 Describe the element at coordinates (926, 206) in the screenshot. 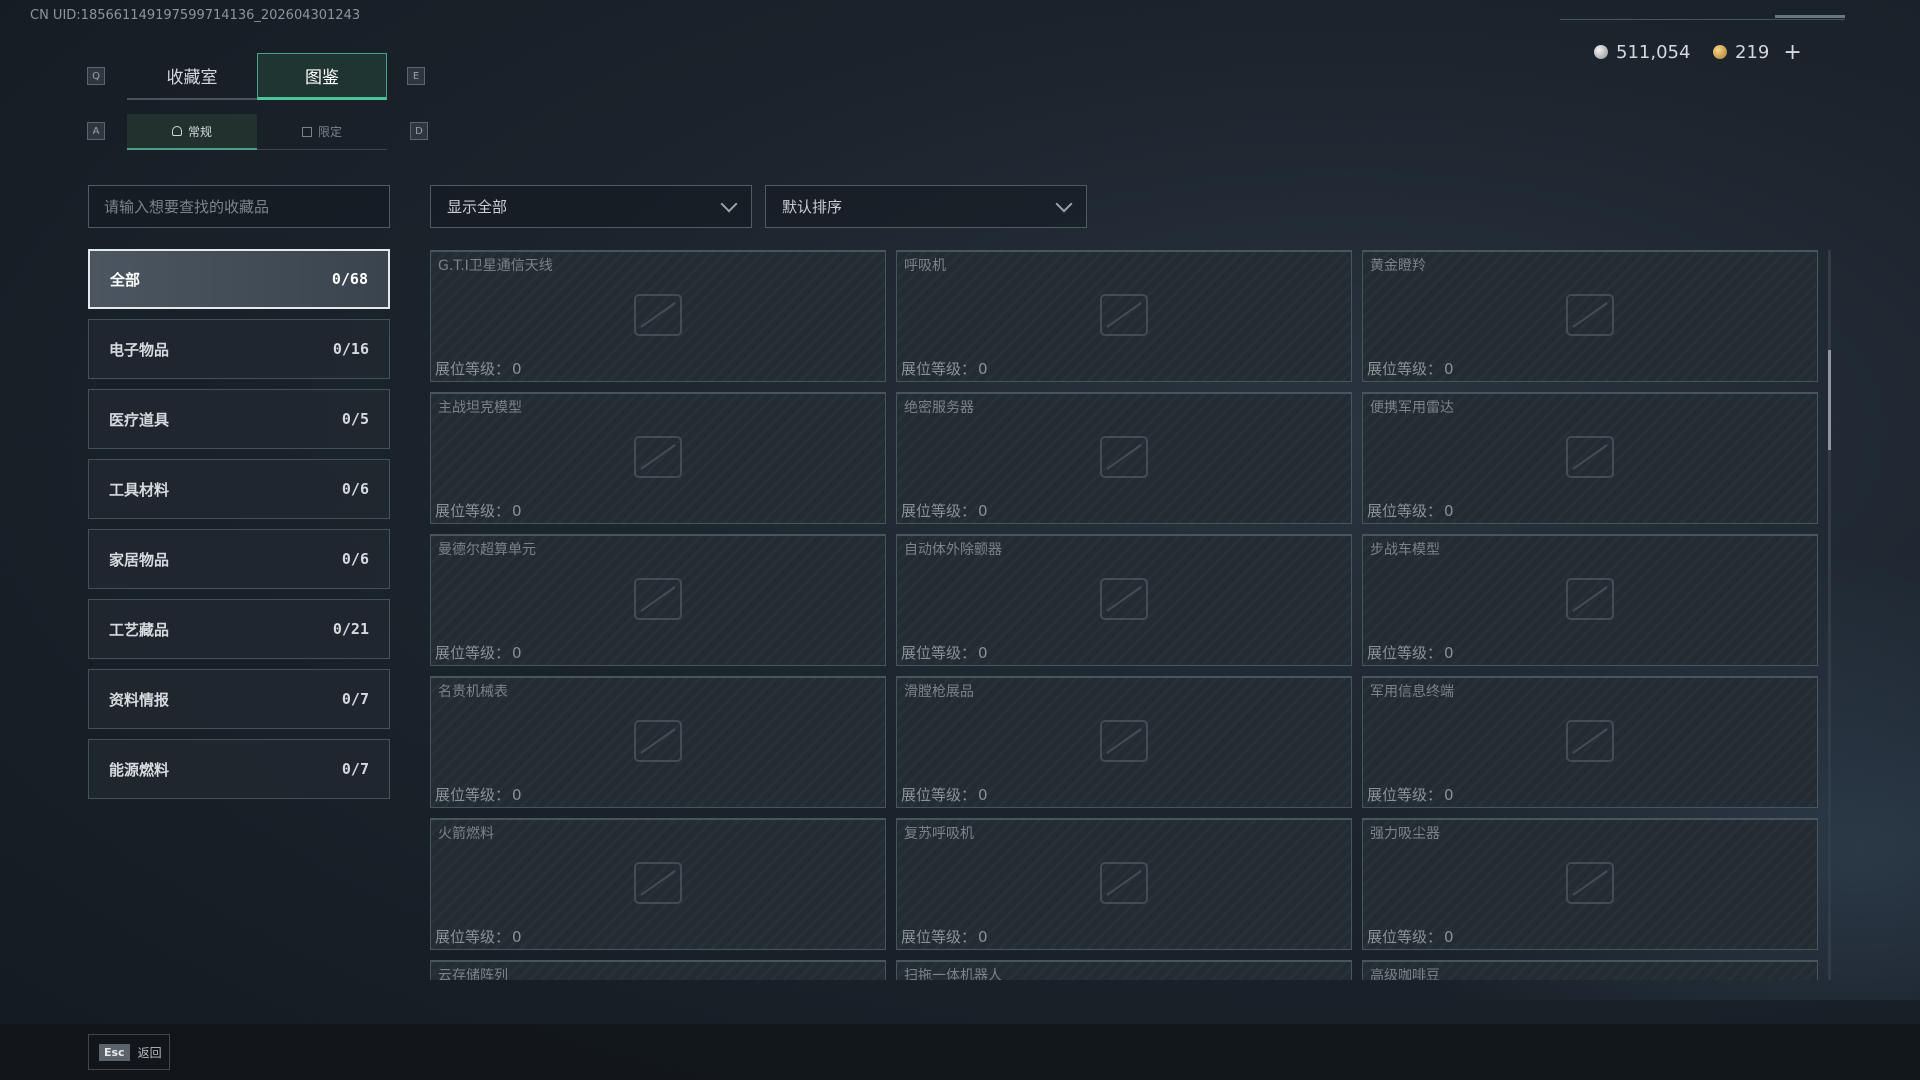

I see `sort-dropdown: 默认排序` at that location.